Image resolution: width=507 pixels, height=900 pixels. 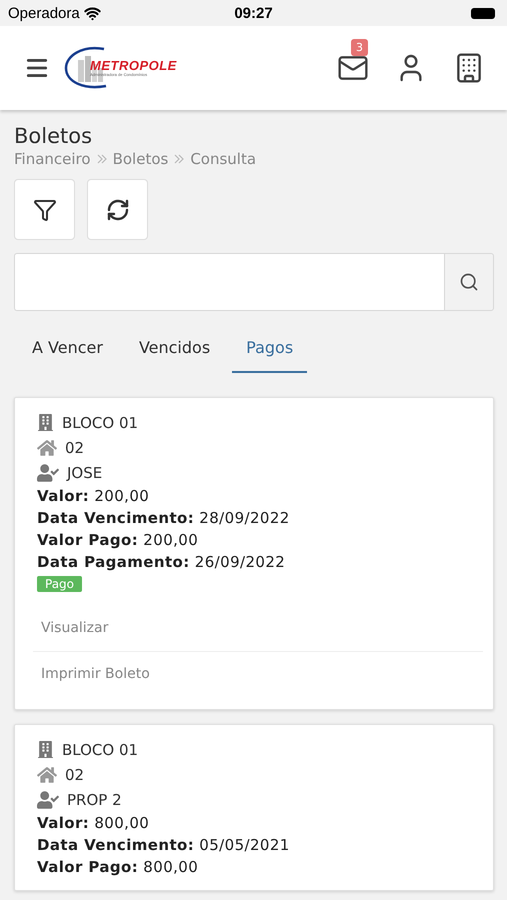 I want to click on search-icon, so click(x=469, y=282).